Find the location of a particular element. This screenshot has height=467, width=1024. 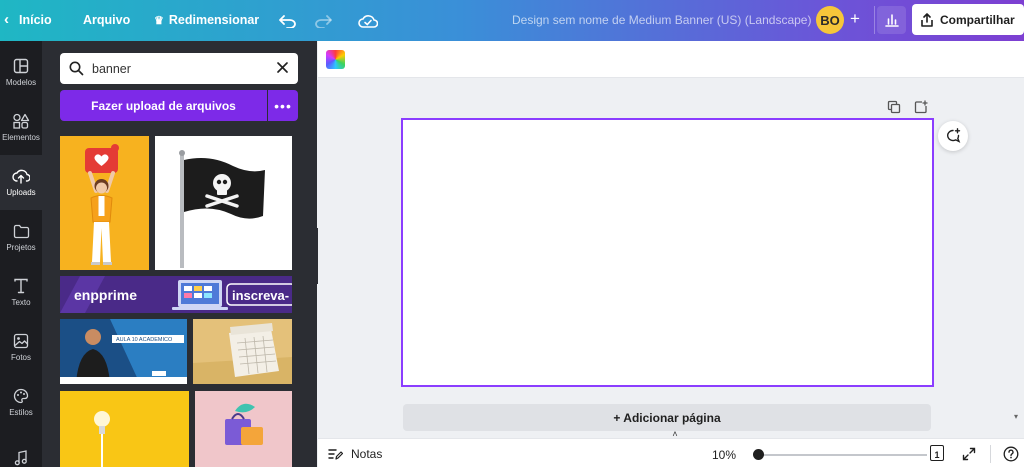

home-label: Início is located at coordinates (35, 19).